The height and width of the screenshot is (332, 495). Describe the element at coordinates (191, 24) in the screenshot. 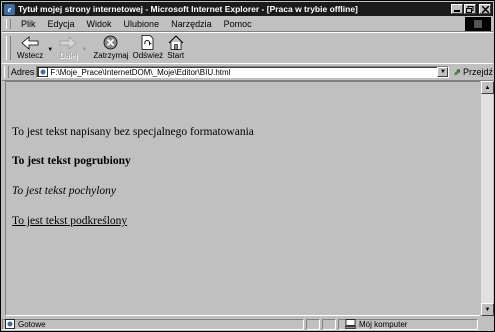

I see `menu-tools: Narzędzia` at that location.